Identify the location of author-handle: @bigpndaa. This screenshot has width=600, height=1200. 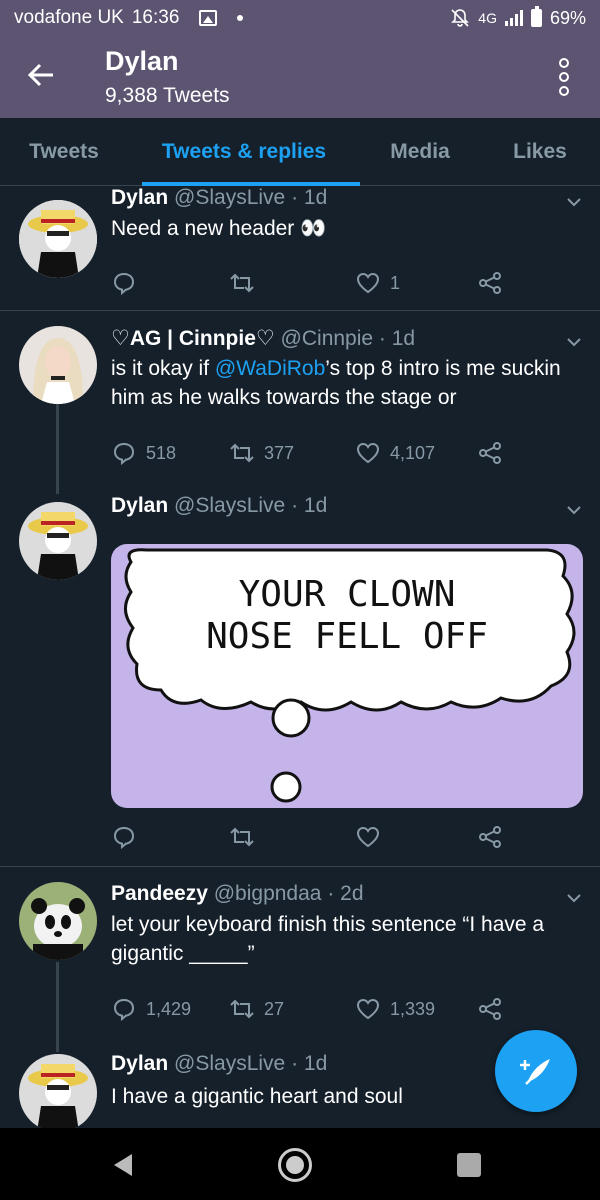
(268, 893).